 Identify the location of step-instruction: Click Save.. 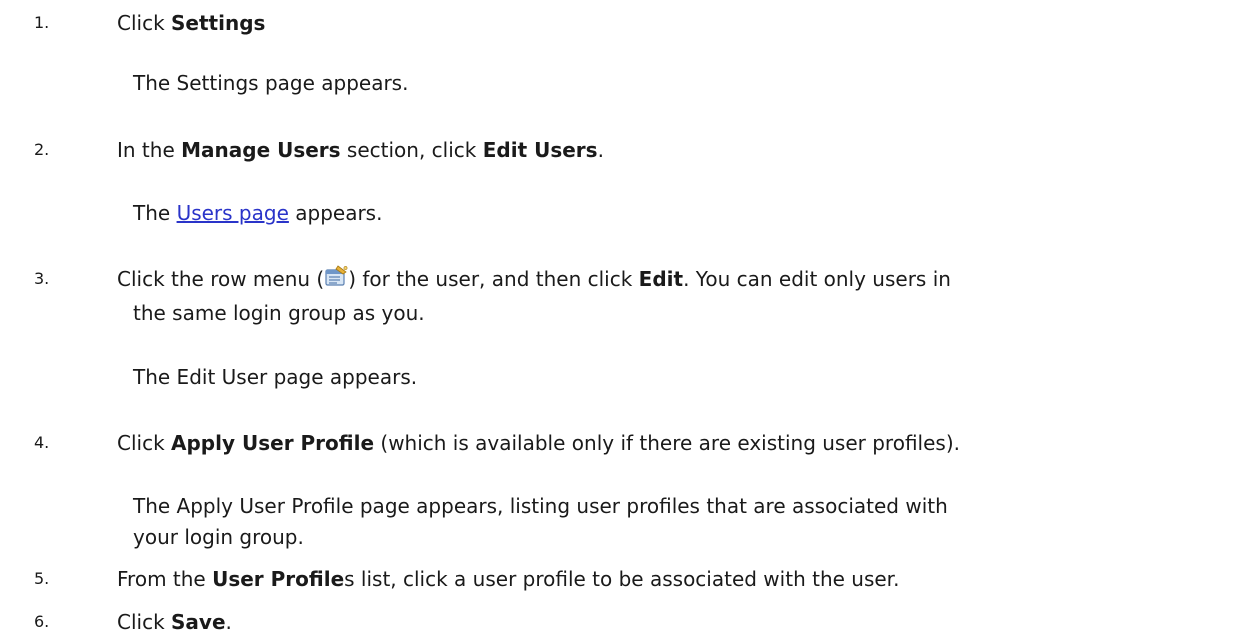
(174, 622).